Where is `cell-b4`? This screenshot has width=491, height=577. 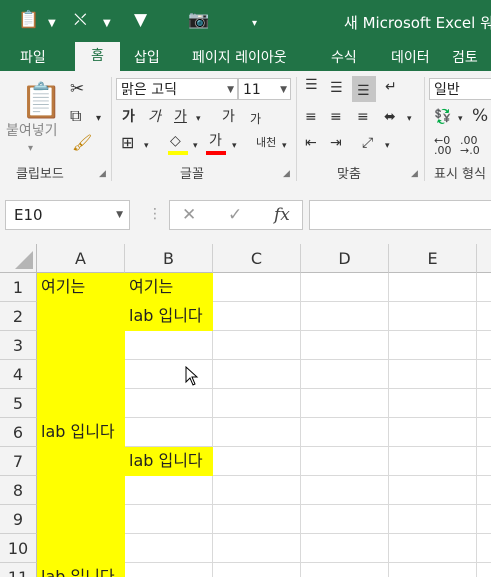
cell-b4 is located at coordinates (169, 374).